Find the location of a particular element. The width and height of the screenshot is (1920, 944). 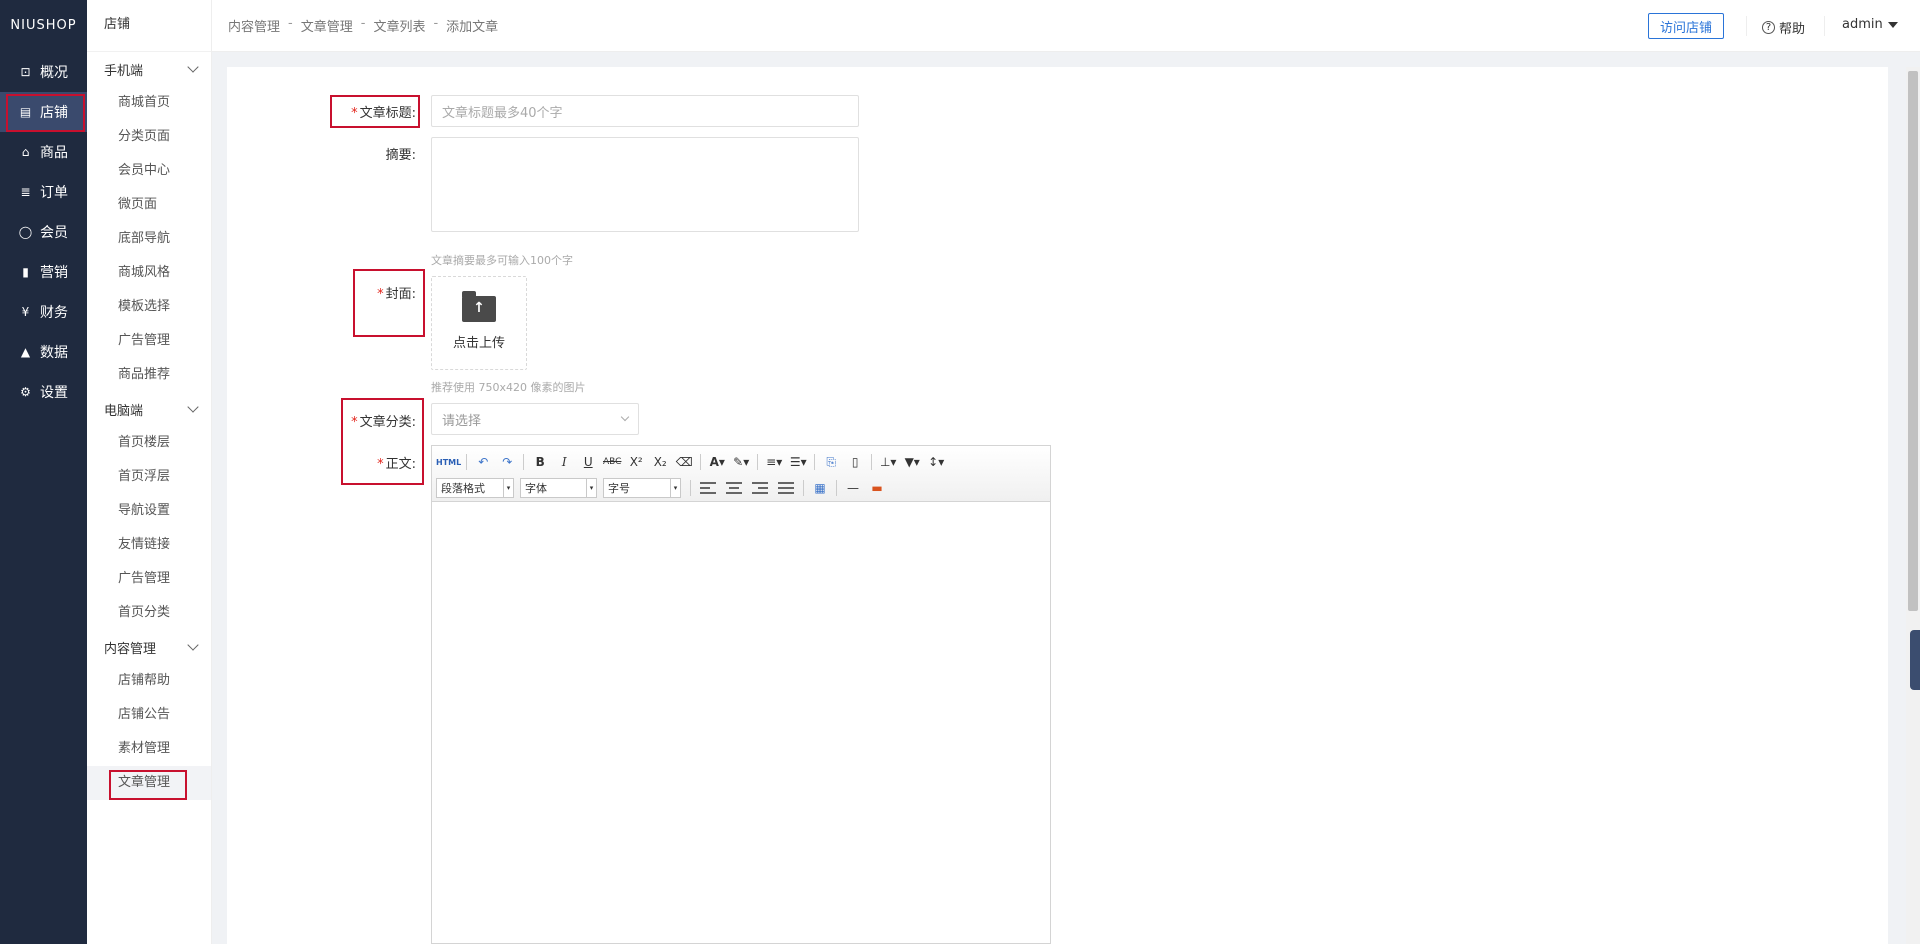

nav-item-marketing: ▮ 营销 is located at coordinates (43, 272).